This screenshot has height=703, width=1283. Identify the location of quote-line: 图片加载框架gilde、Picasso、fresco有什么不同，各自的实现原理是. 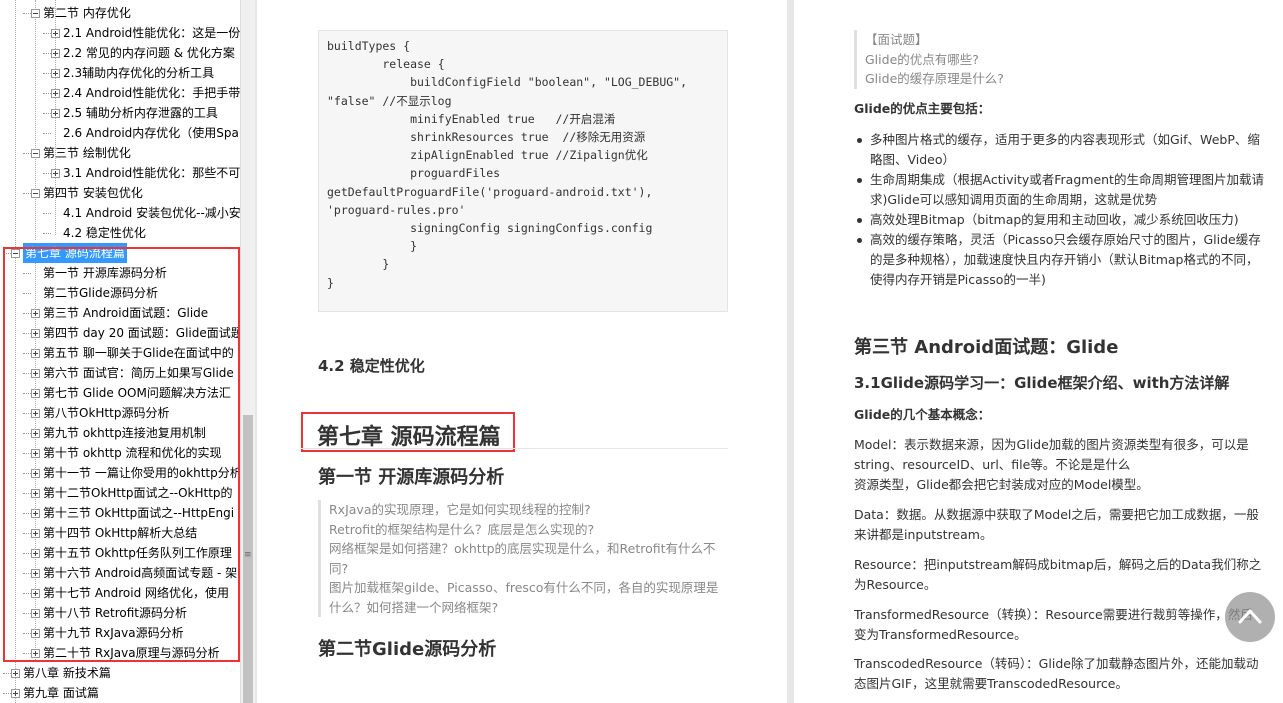
(524, 587).